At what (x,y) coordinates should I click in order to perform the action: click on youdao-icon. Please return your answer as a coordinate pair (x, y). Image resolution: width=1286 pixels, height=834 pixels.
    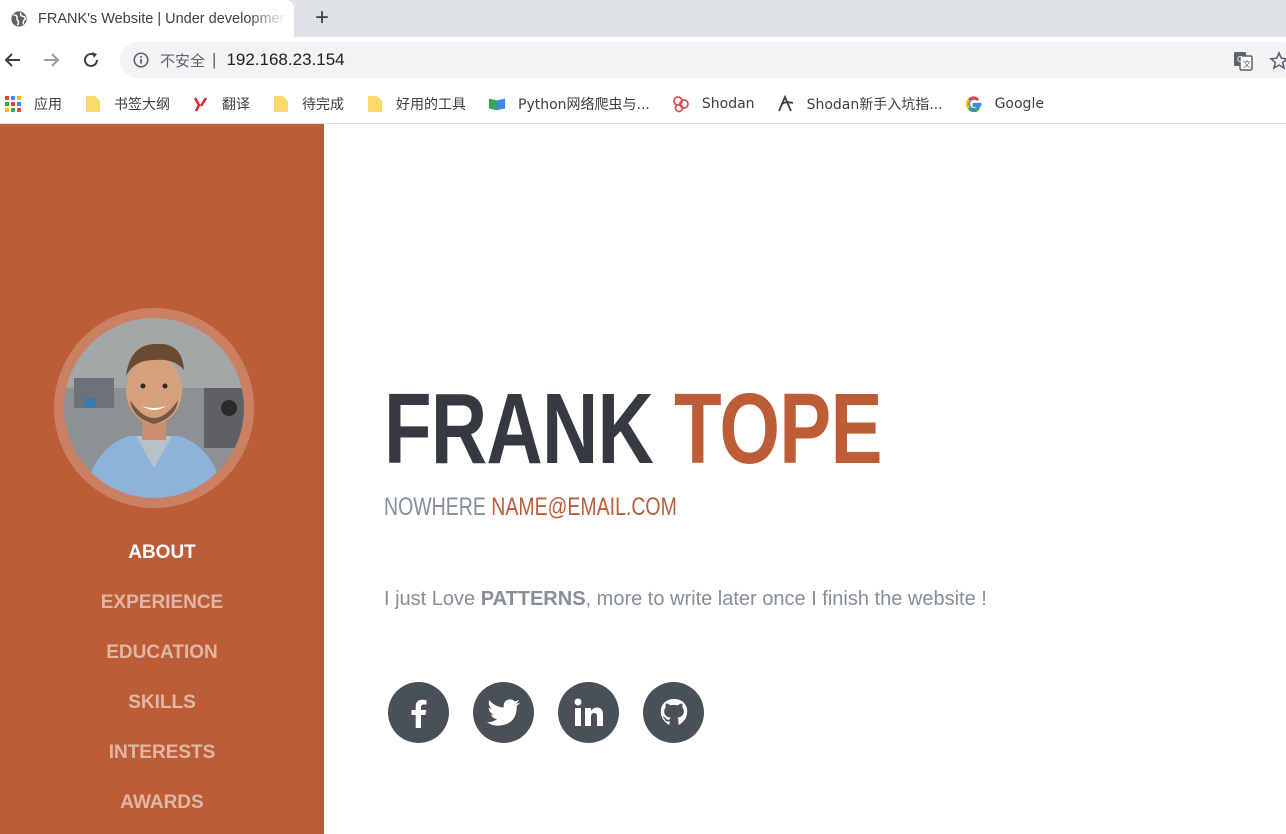
    Looking at the image, I should click on (201, 104).